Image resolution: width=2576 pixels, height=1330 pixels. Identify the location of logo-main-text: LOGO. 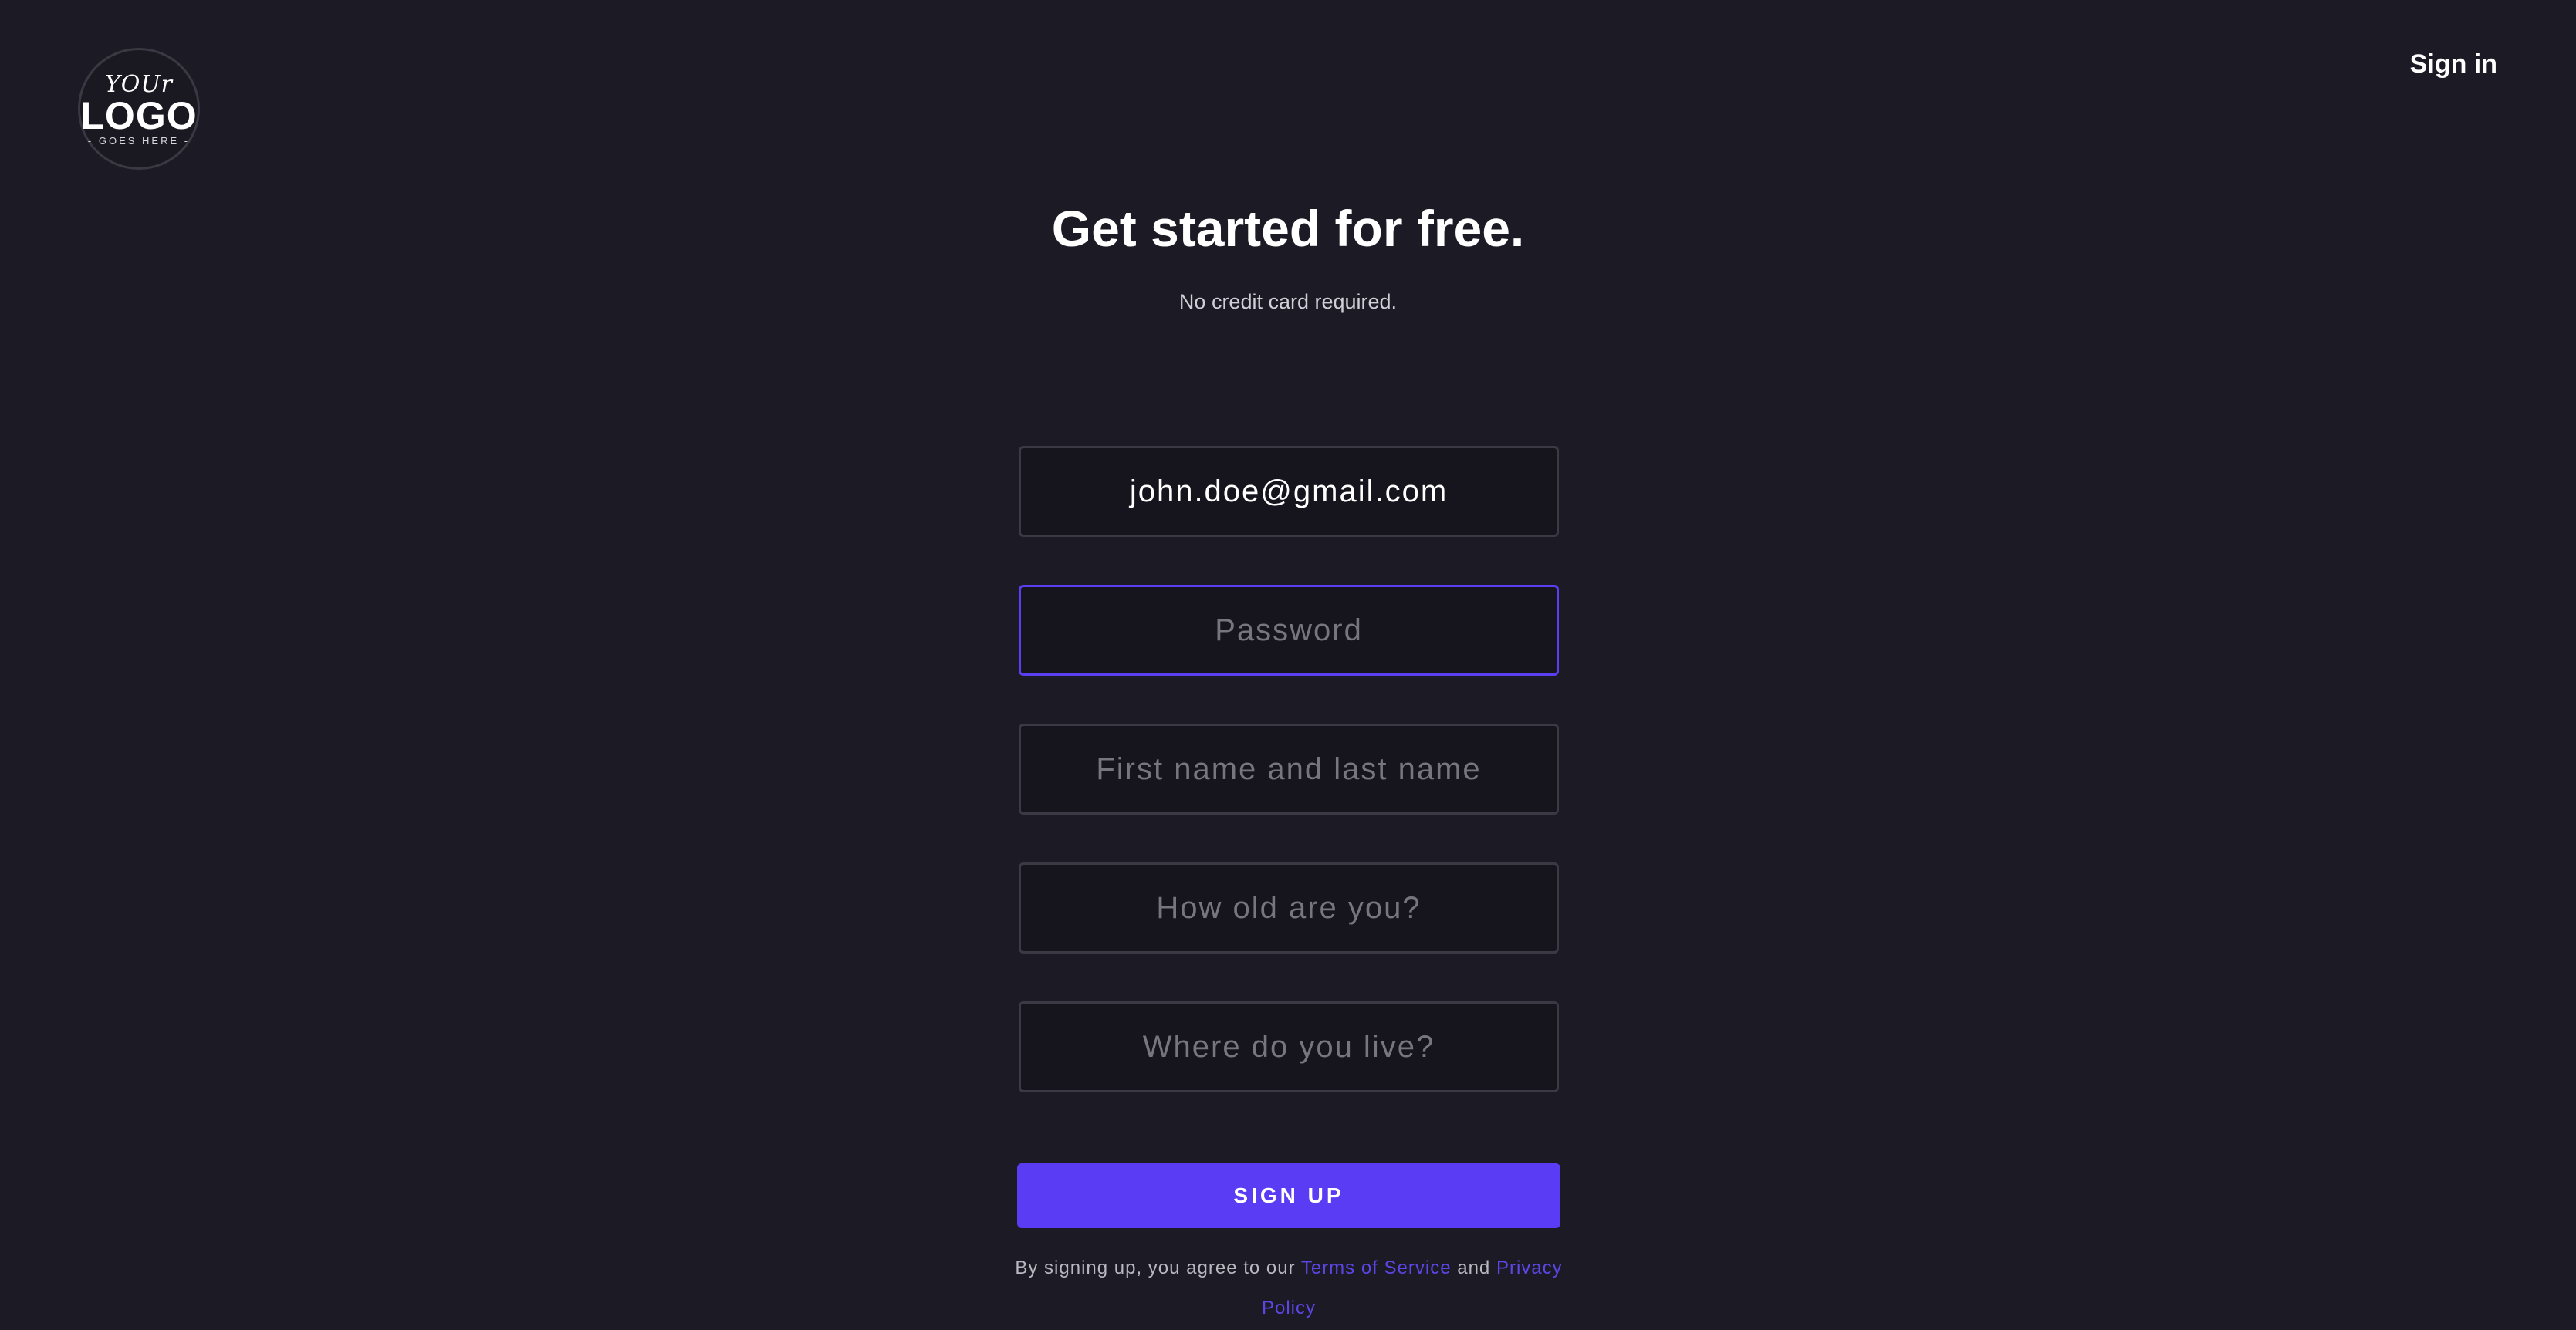
(139, 115).